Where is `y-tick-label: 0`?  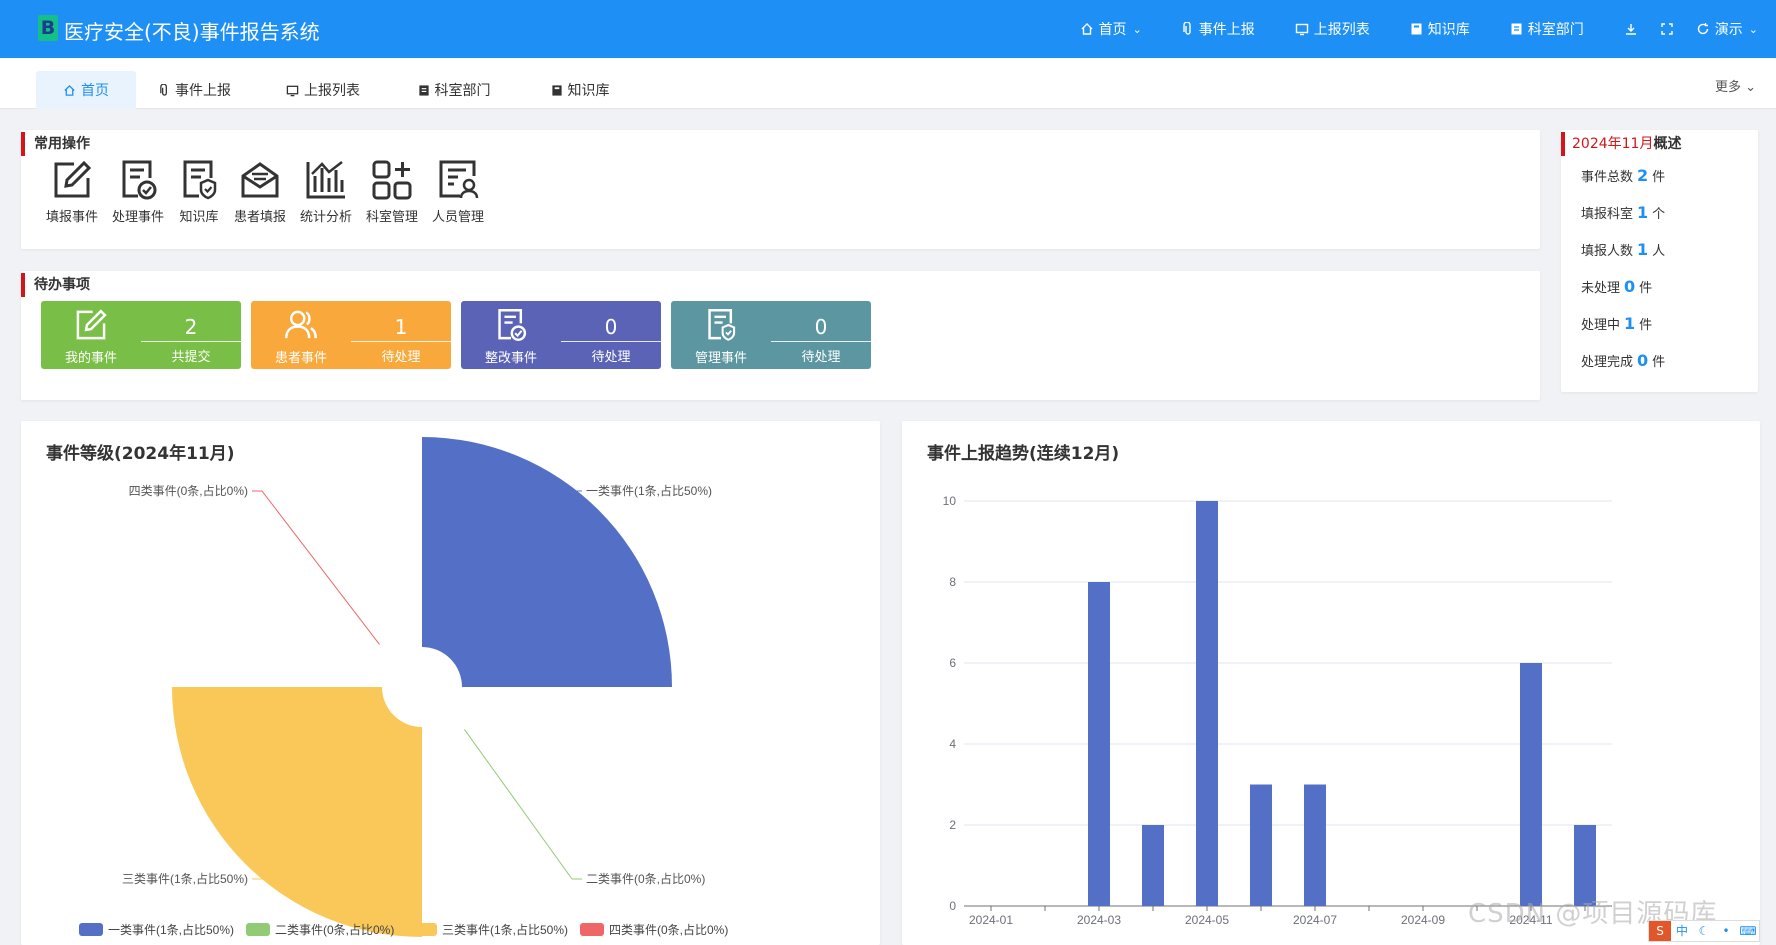
y-tick-label: 0 is located at coordinates (952, 906).